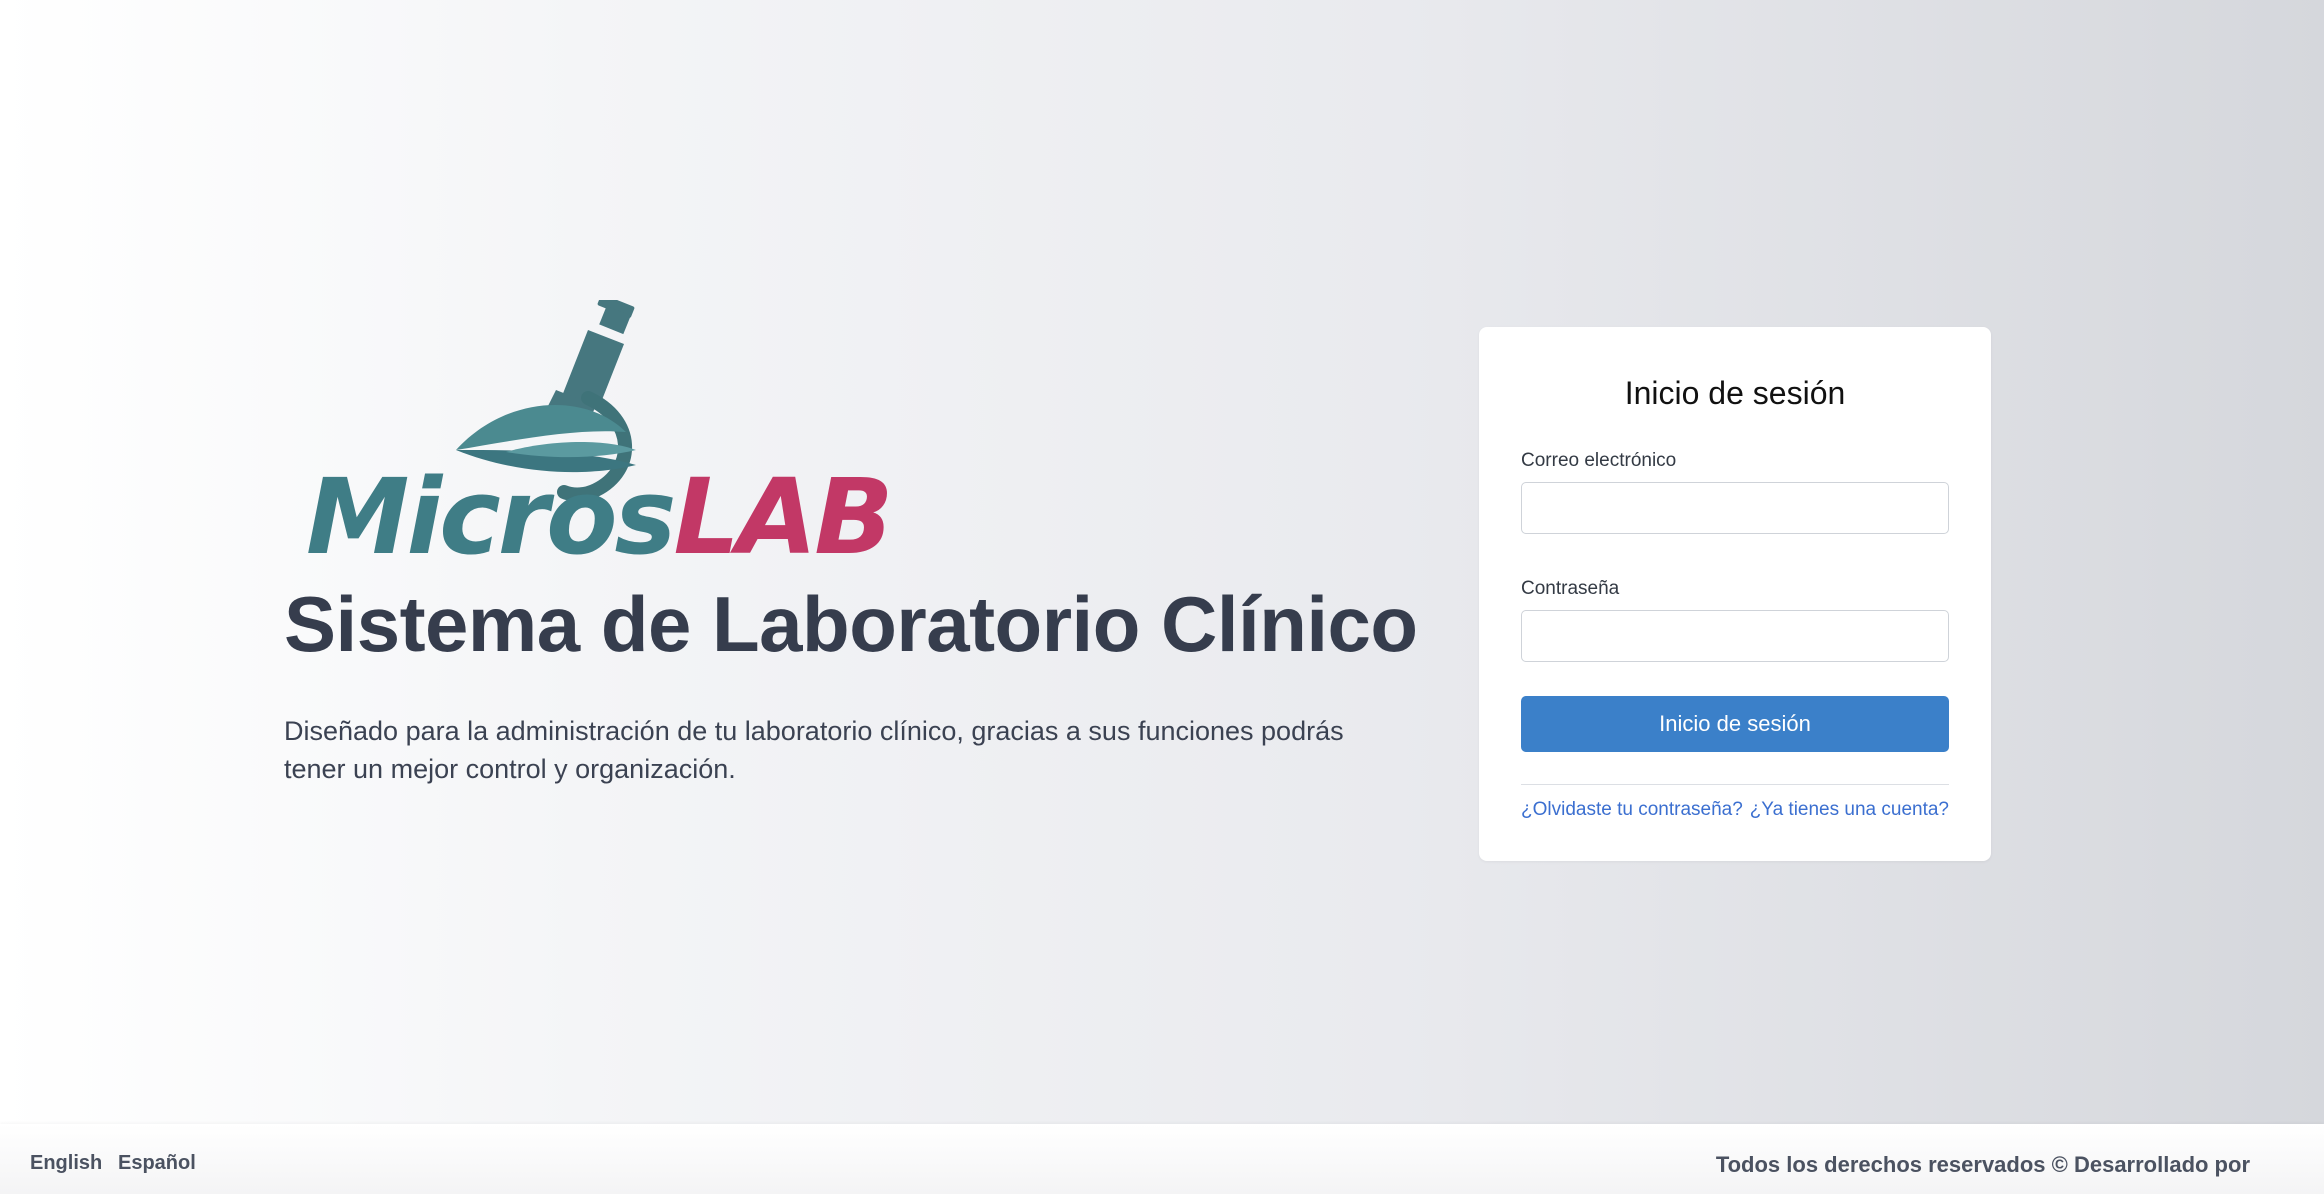 The image size is (2324, 1194). What do you see at coordinates (1599, 460) in the screenshot?
I see `email-label: Correo electrónico` at bounding box center [1599, 460].